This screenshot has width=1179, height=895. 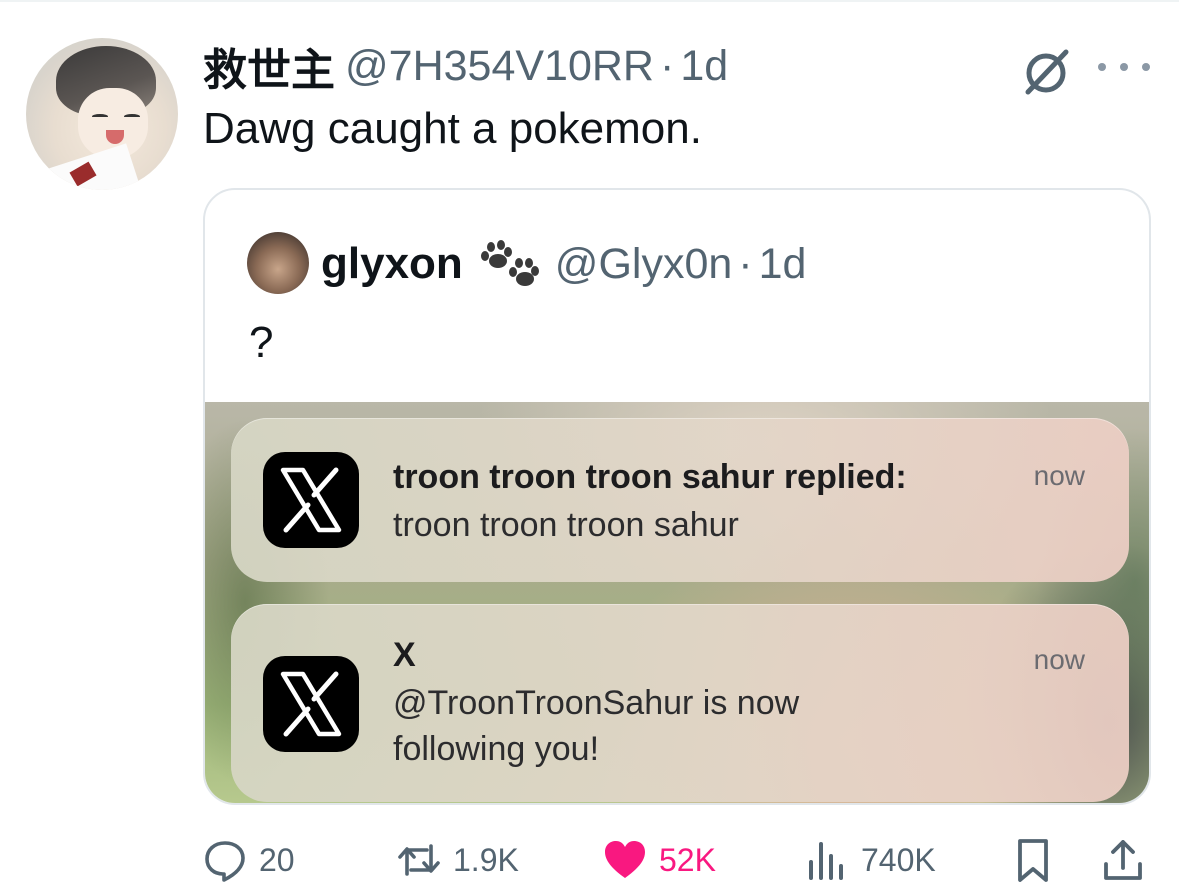 I want to click on quoted-tweet-timestamp: 1d, so click(x=783, y=264).